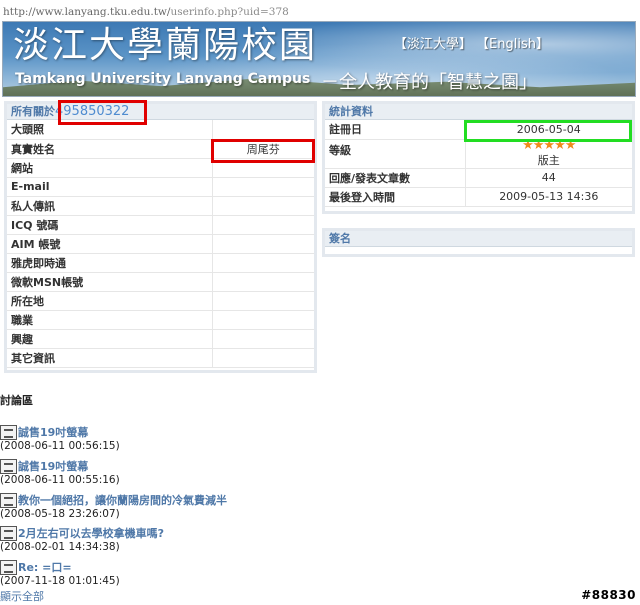 This screenshot has height=605, width=640. Describe the element at coordinates (110, 149) in the screenshot. I see `profile-field-label: 真實姓名` at that location.